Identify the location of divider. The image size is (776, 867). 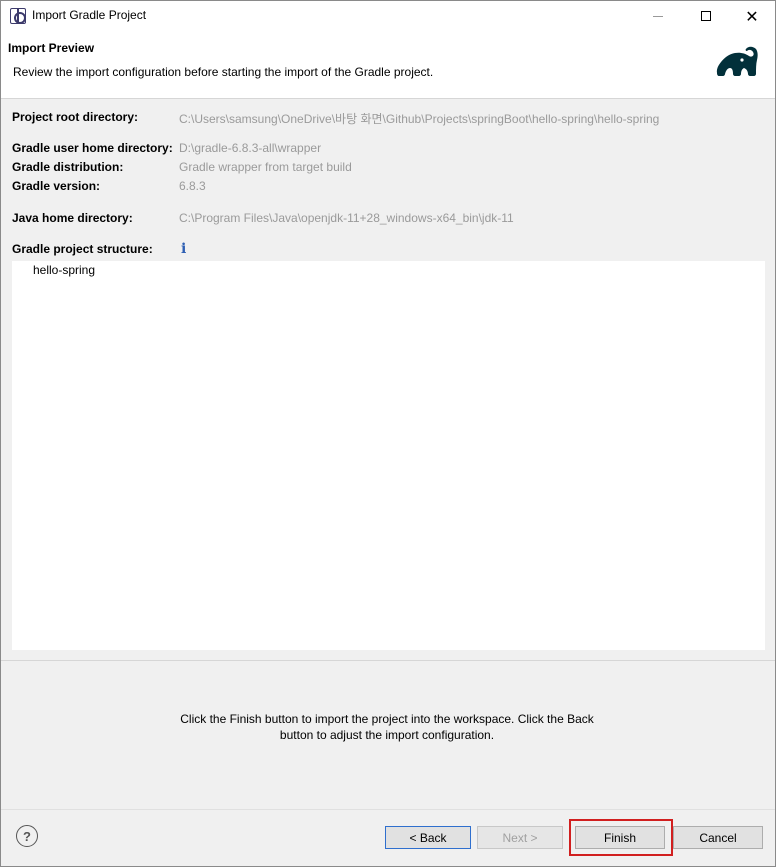
(388, 660).